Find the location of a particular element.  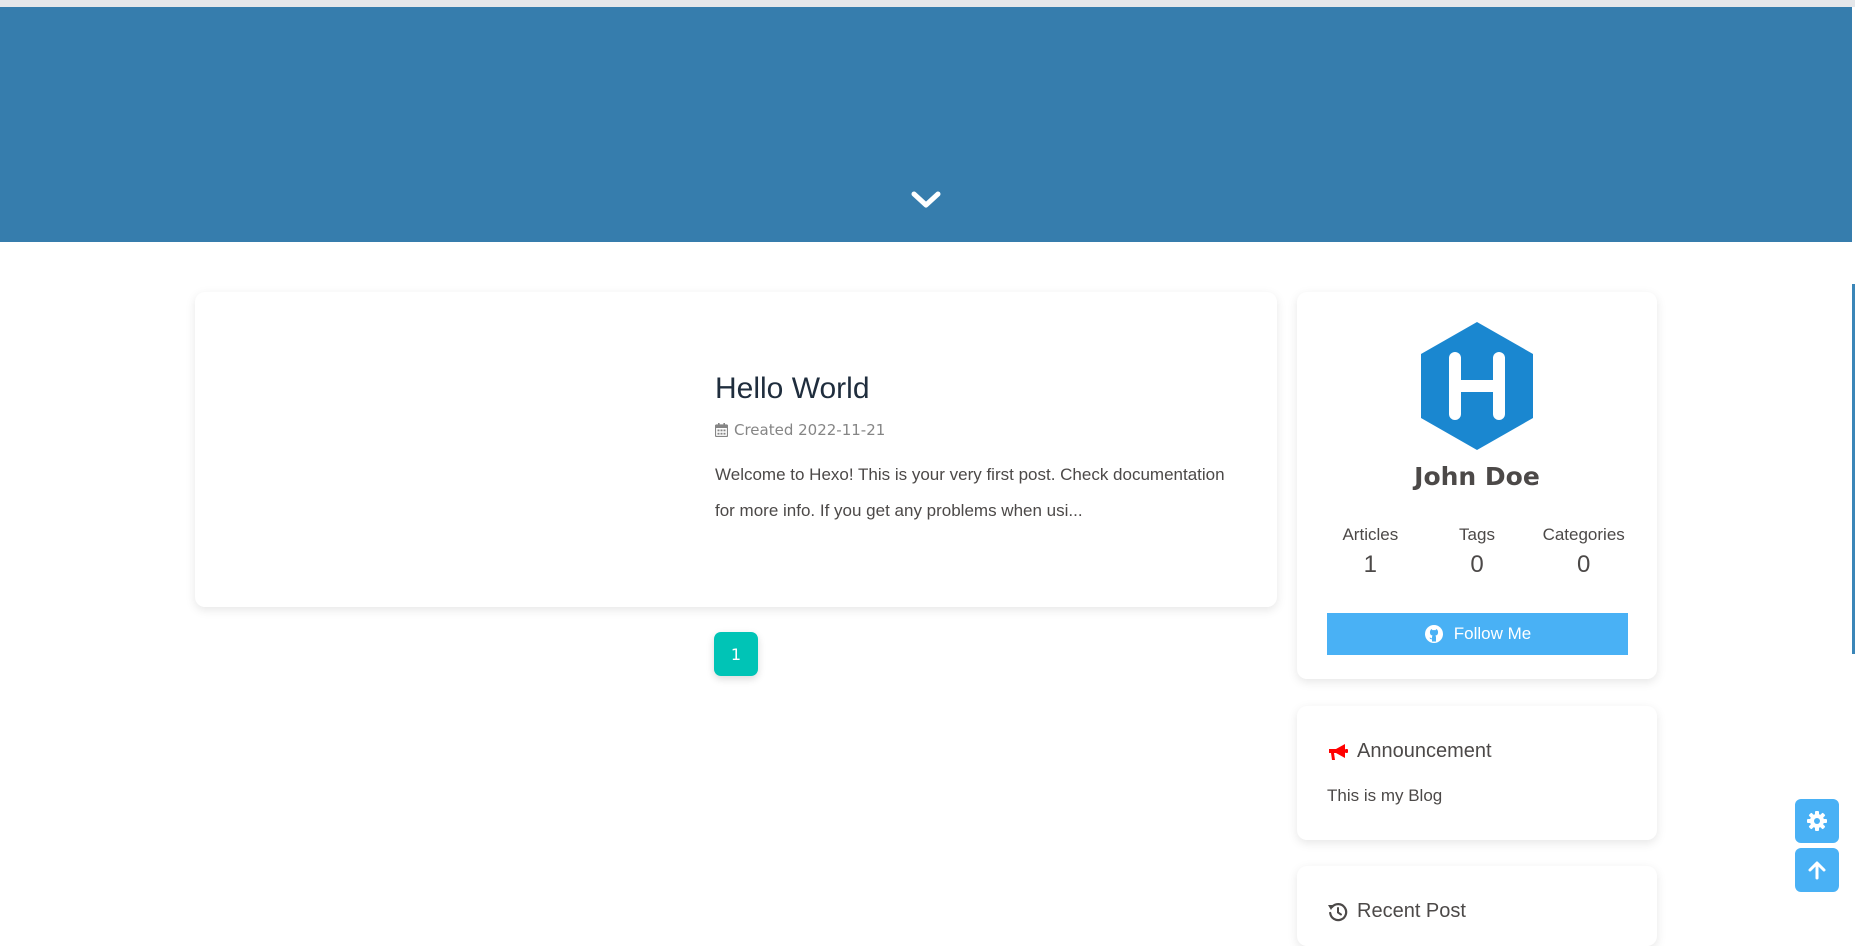

chevron-down-icon is located at coordinates (926, 199).